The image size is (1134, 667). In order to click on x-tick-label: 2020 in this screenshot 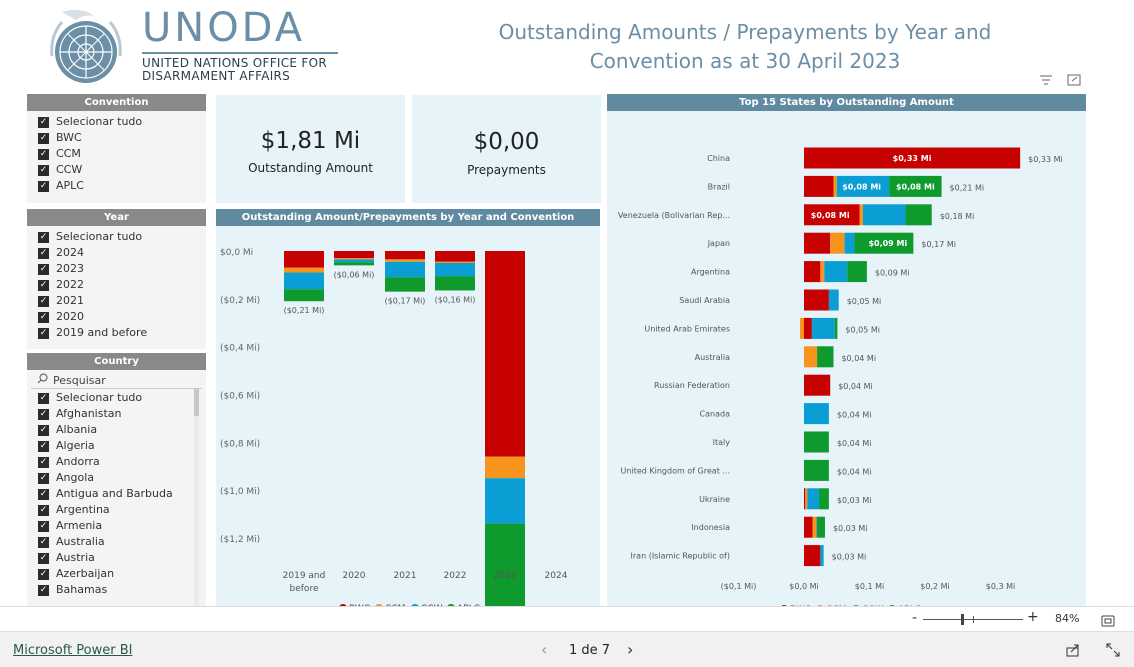, I will do `click(354, 576)`.